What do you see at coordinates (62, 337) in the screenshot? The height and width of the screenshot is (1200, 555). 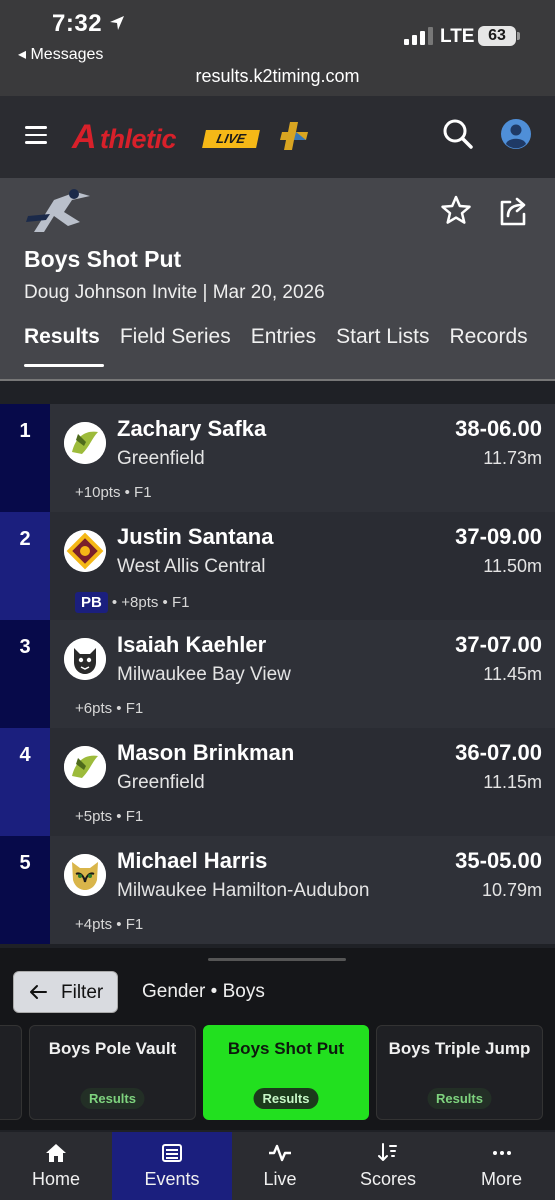 I see `tab-results: Results` at bounding box center [62, 337].